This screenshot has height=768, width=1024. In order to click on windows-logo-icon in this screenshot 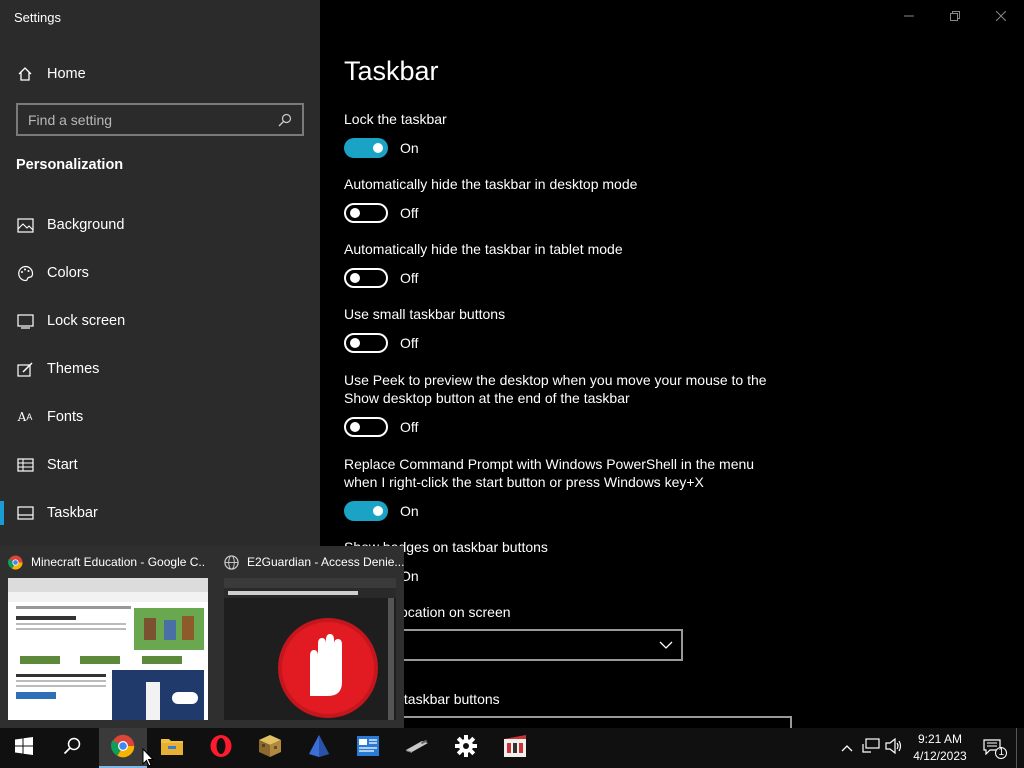, I will do `click(24, 748)`.